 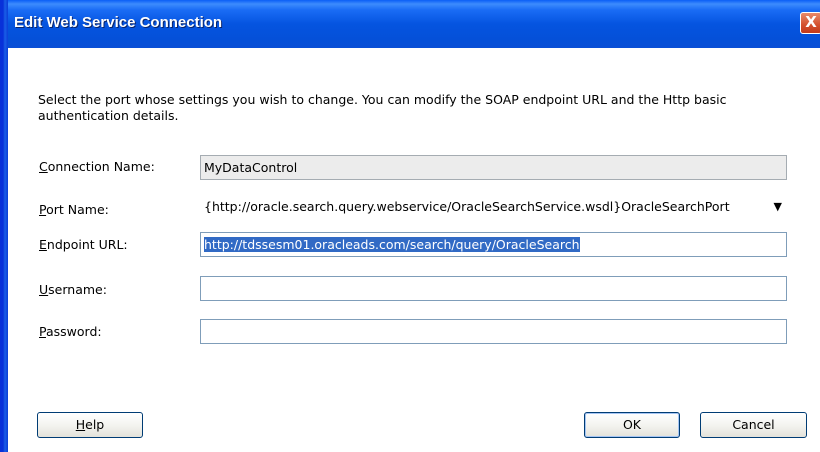 I want to click on ok-button: OK, so click(x=632, y=425).